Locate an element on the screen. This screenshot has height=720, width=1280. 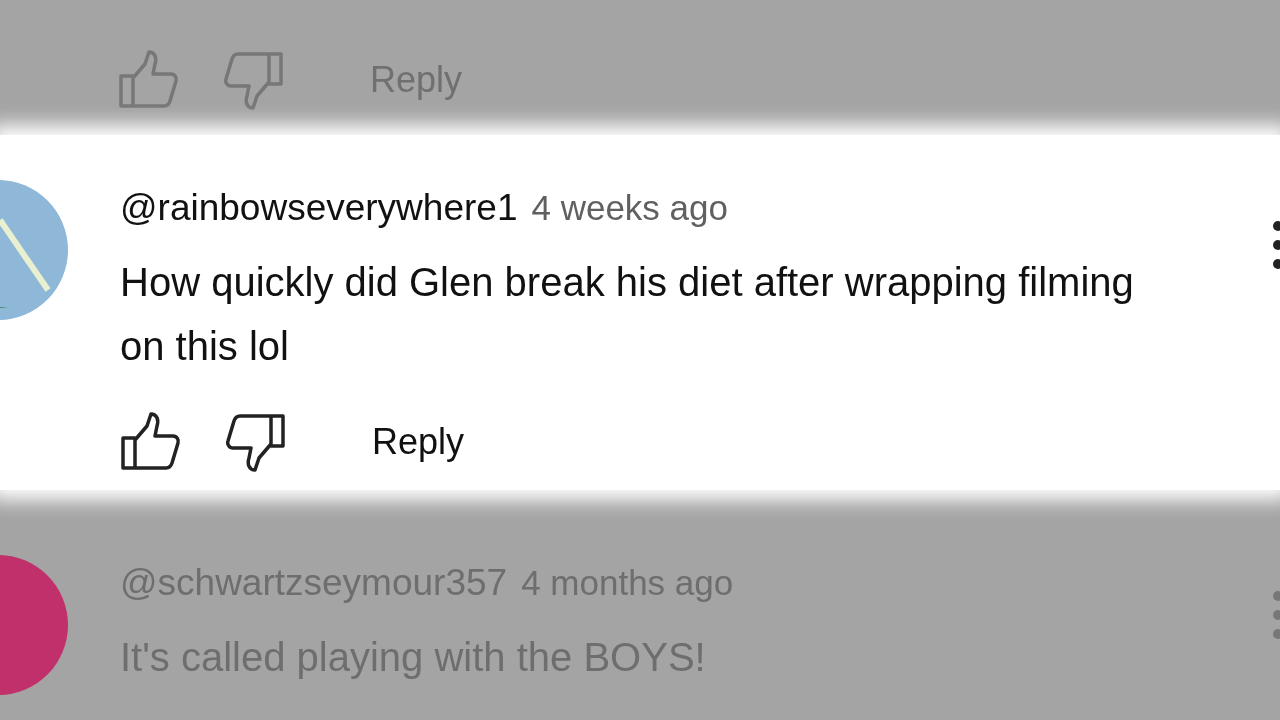
comment-text: How quickly did Glen break his diet after wrapping filming on this lol is located at coordinates (627, 314).